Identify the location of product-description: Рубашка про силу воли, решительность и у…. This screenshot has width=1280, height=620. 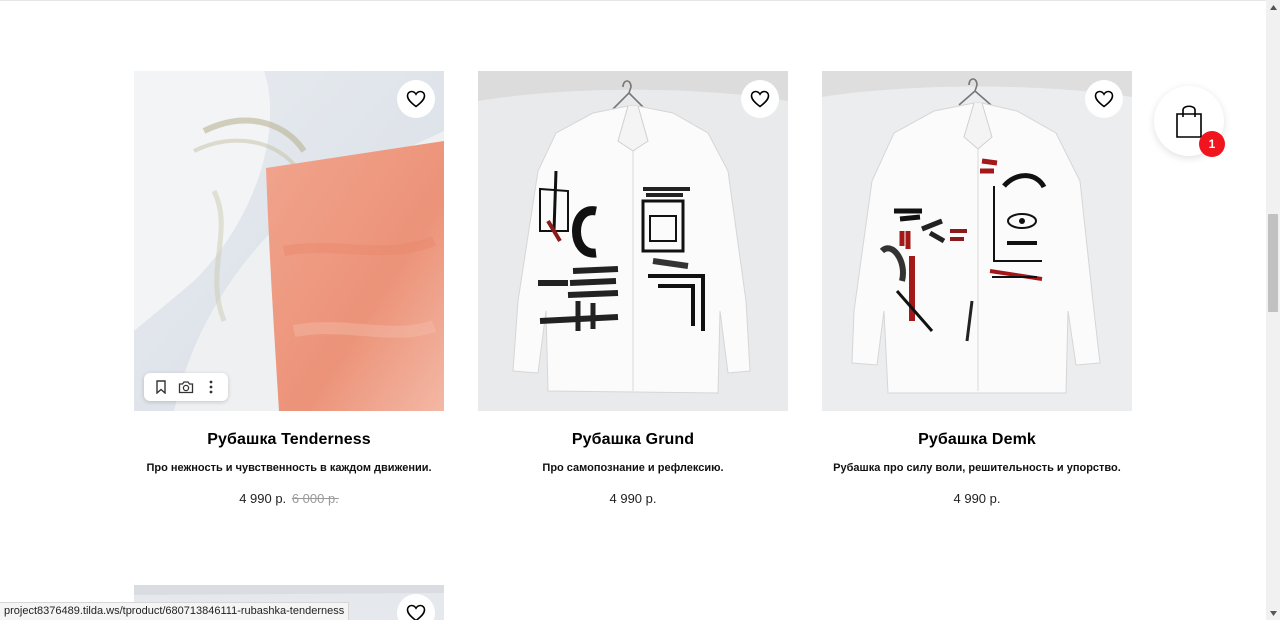
(977, 468).